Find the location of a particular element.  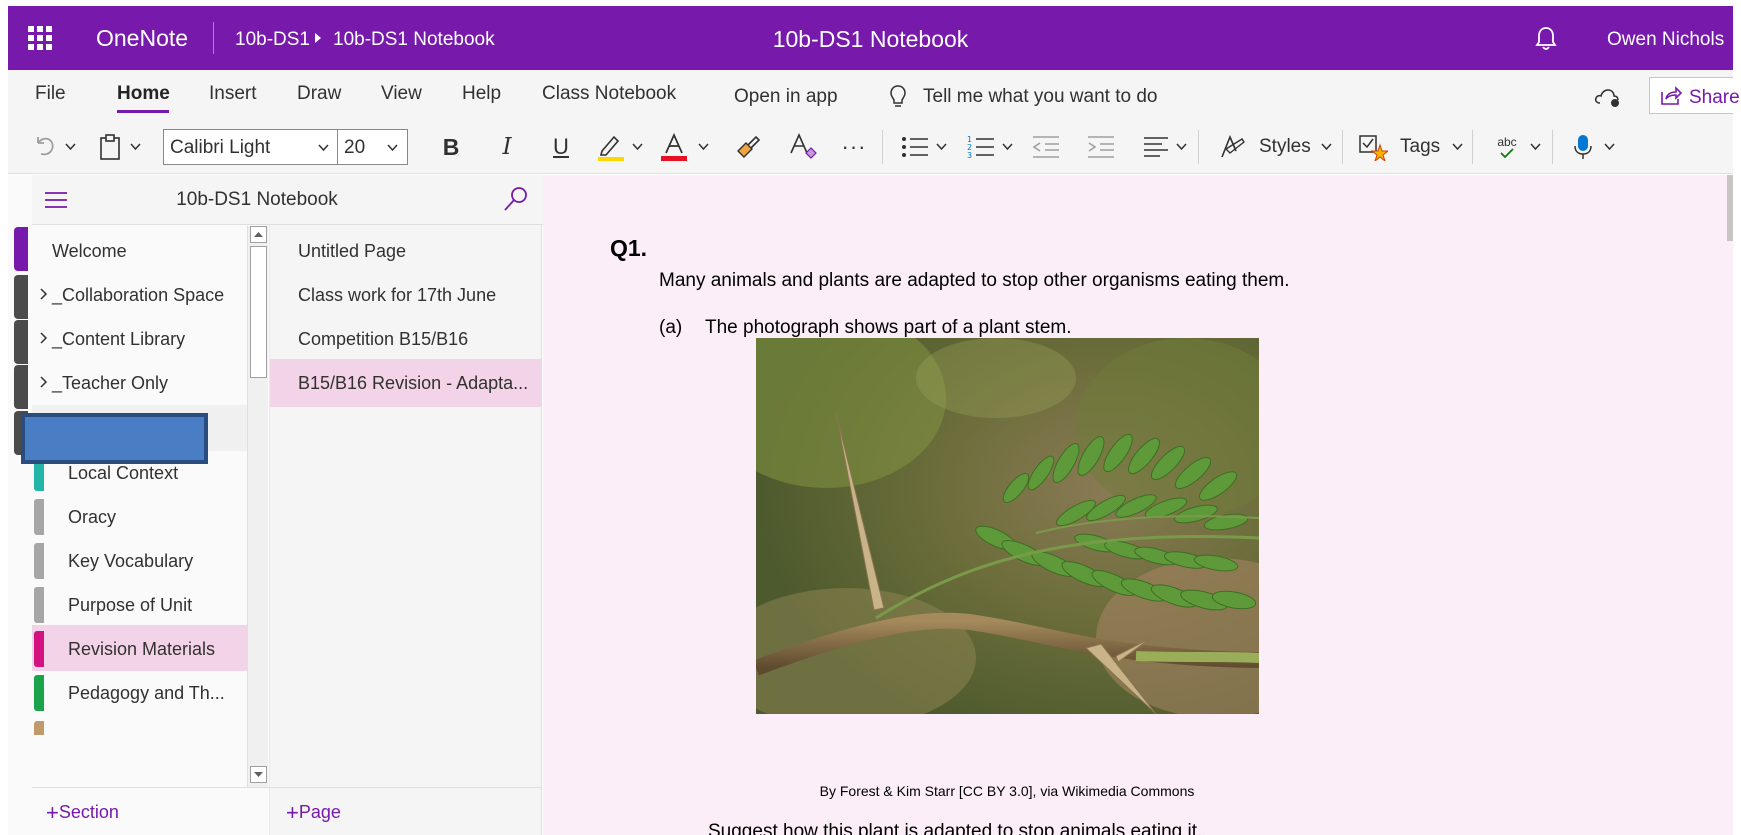

navigation-header: 10b-DS1 Notebook is located at coordinates (288, 200).